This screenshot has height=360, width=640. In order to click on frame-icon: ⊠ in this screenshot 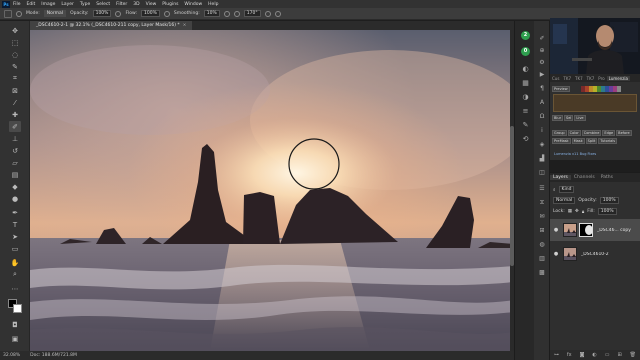, I will do `click(15, 90)`.